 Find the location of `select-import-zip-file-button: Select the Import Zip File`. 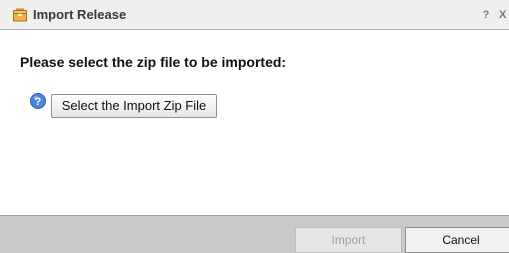

select-import-zip-file-button: Select the Import Zip File is located at coordinates (134, 106).